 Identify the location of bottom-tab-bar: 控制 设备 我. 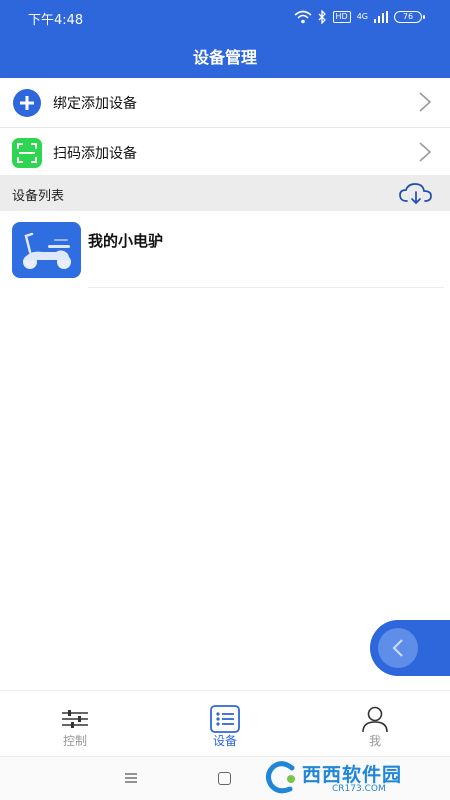
(225, 723).